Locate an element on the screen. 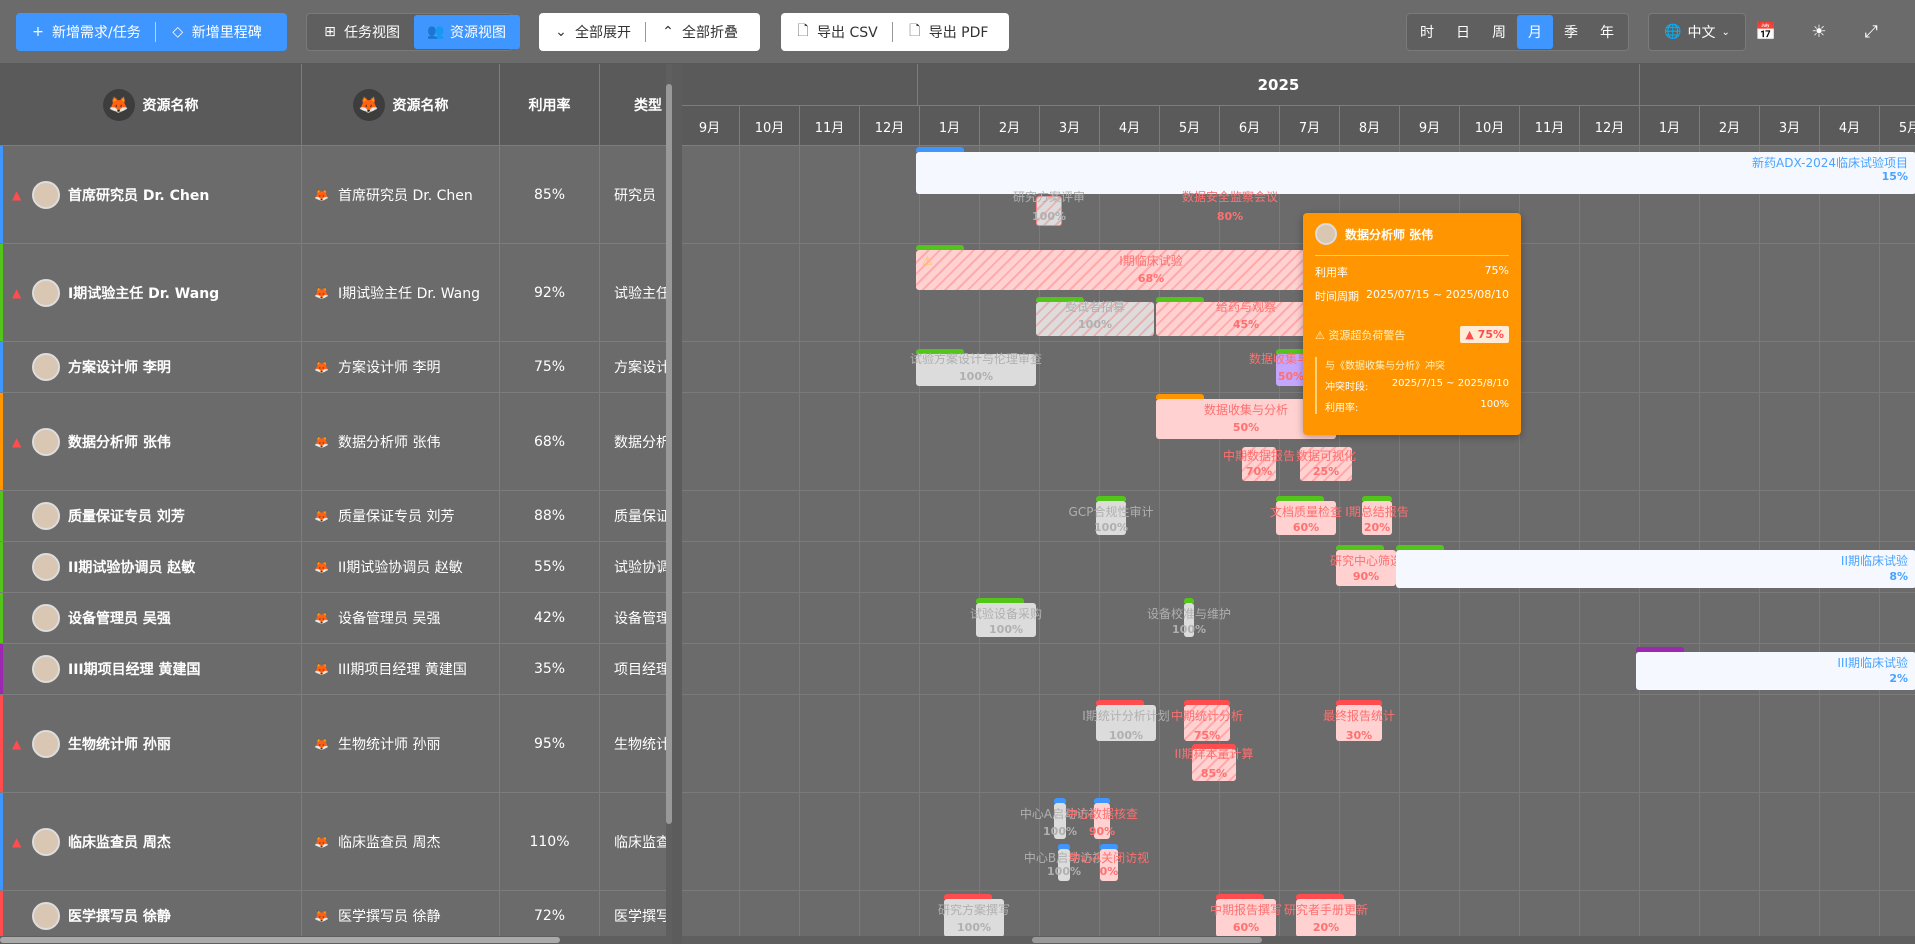 The image size is (1915, 944). header-utilization: 利用率 is located at coordinates (550, 105).